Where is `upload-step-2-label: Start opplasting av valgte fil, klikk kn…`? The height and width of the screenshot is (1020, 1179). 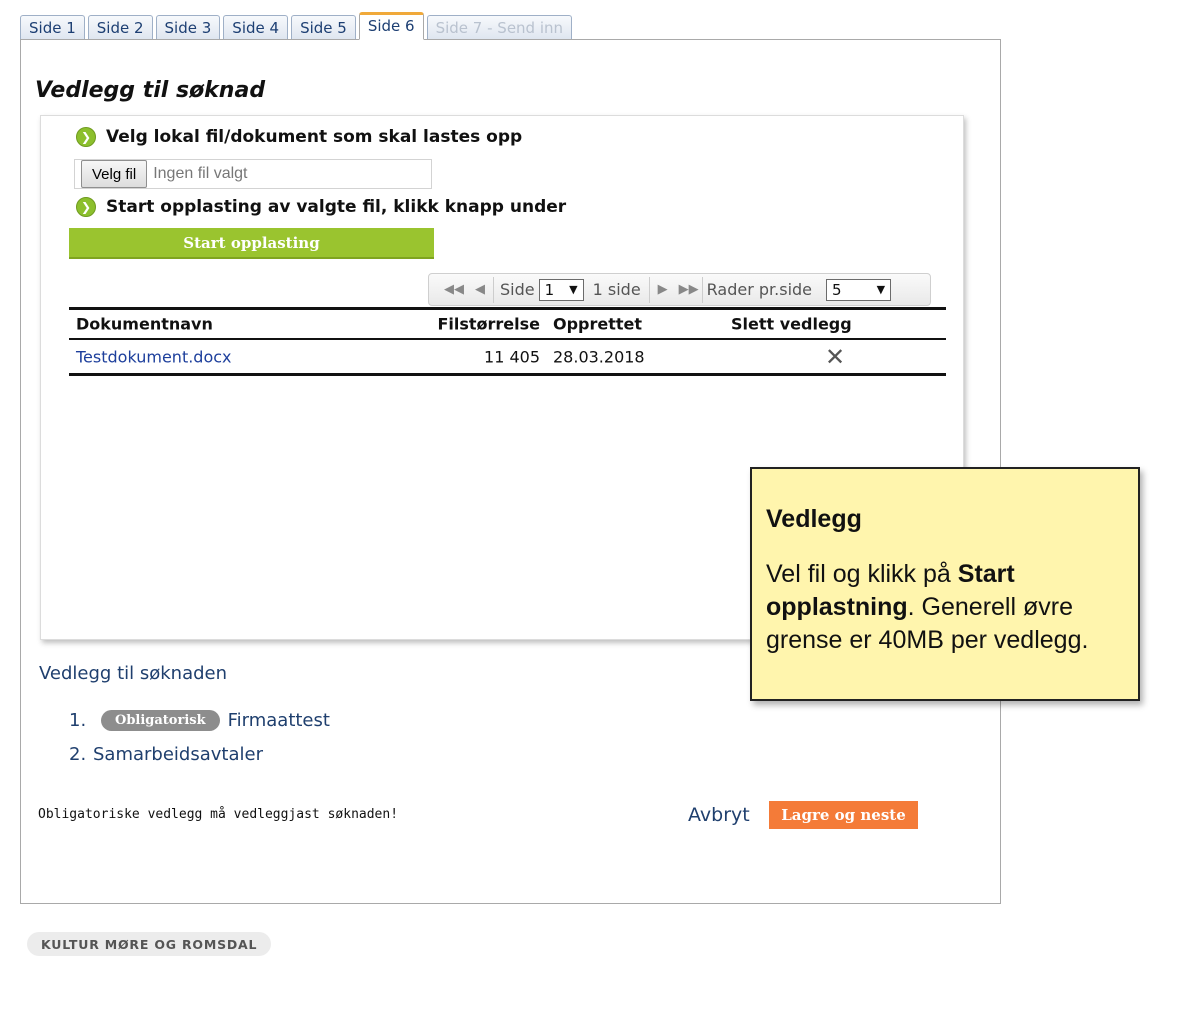 upload-step-2-label: Start opplasting av valgte fil, klikk kn… is located at coordinates (336, 207).